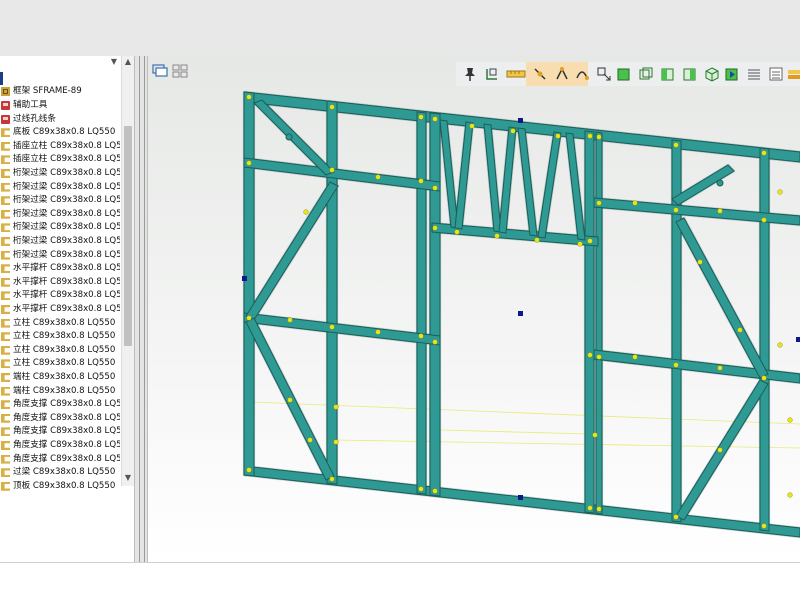 This screenshot has height=601, width=800. Describe the element at coordinates (400, 28) in the screenshot. I see `top-background` at that location.